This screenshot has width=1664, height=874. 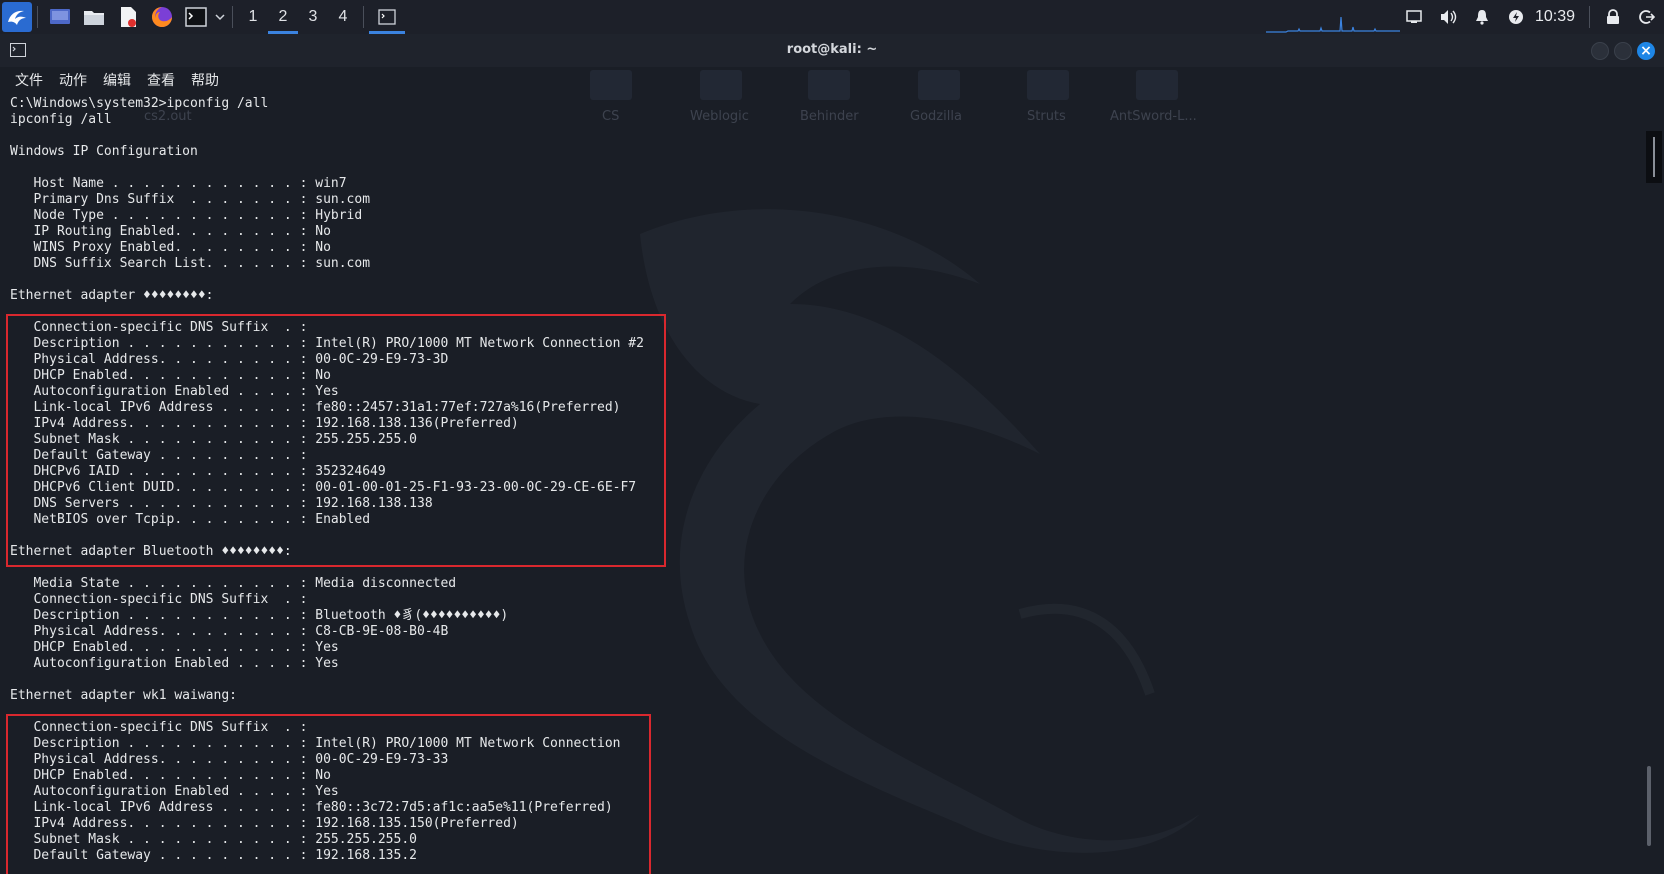 What do you see at coordinates (1558, 17) in the screenshot?
I see `clock: 10:39` at bounding box center [1558, 17].